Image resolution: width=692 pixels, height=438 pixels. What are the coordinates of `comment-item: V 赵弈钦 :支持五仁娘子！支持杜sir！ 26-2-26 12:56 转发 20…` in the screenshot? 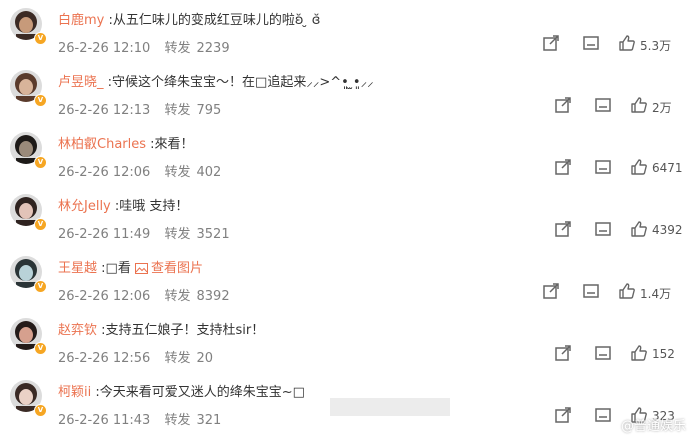 It's located at (346, 341).